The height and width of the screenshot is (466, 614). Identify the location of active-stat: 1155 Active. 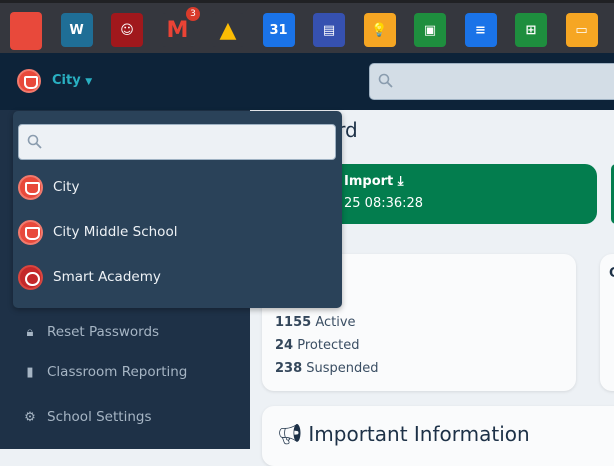
(315, 322).